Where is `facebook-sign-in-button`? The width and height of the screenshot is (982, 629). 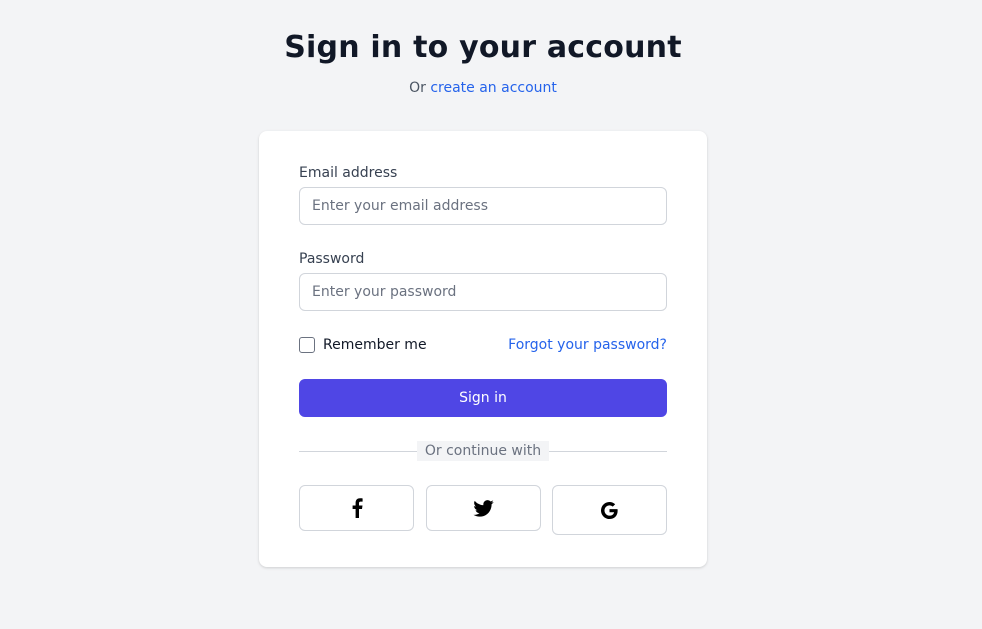
facebook-sign-in-button is located at coordinates (356, 508).